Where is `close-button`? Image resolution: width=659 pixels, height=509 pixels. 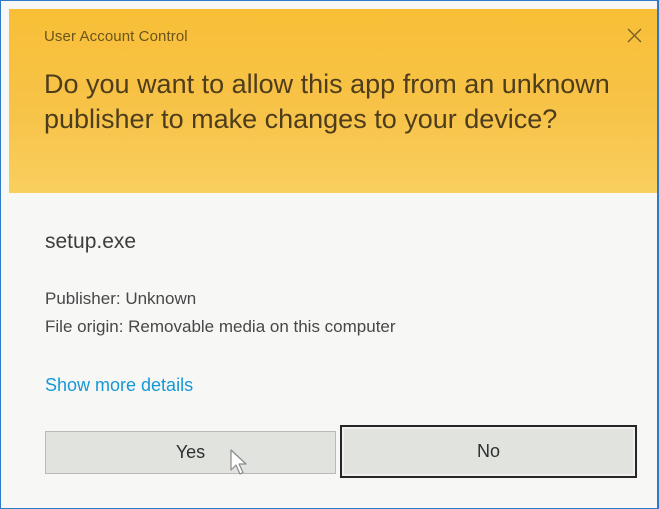 close-button is located at coordinates (634, 35).